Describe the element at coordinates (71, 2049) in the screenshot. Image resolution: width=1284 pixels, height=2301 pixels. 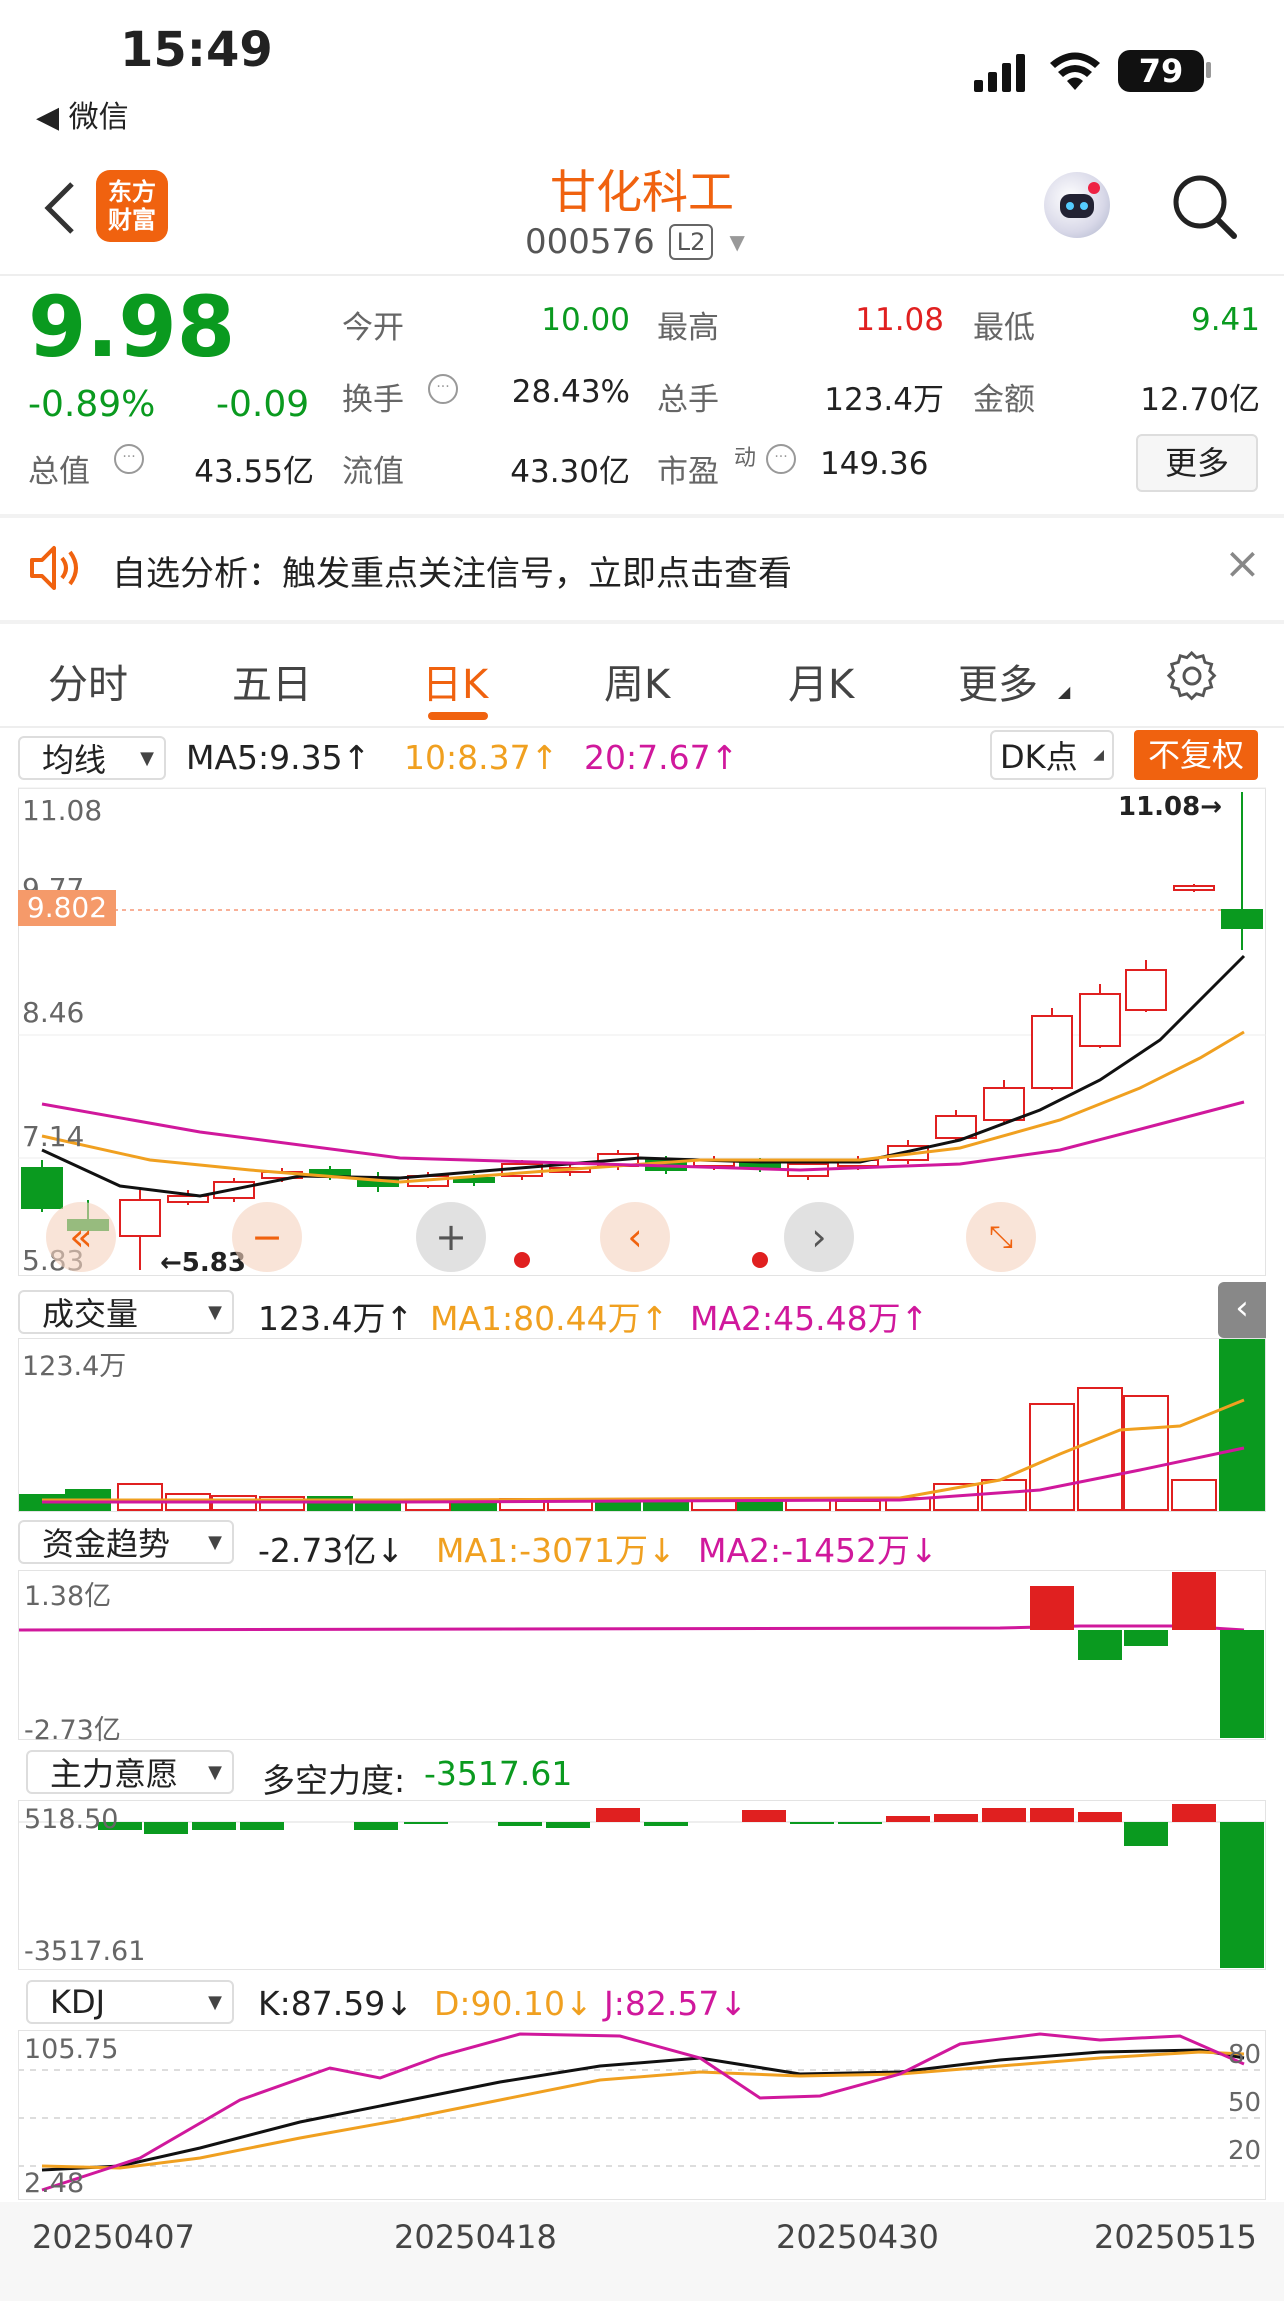
I see `kdj-y-top: 105.75` at that location.